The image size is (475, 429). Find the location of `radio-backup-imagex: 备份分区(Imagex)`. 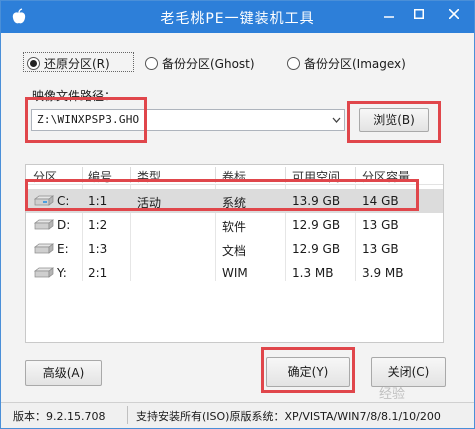

radio-backup-imagex: 备份分区(Imagex) is located at coordinates (346, 63).